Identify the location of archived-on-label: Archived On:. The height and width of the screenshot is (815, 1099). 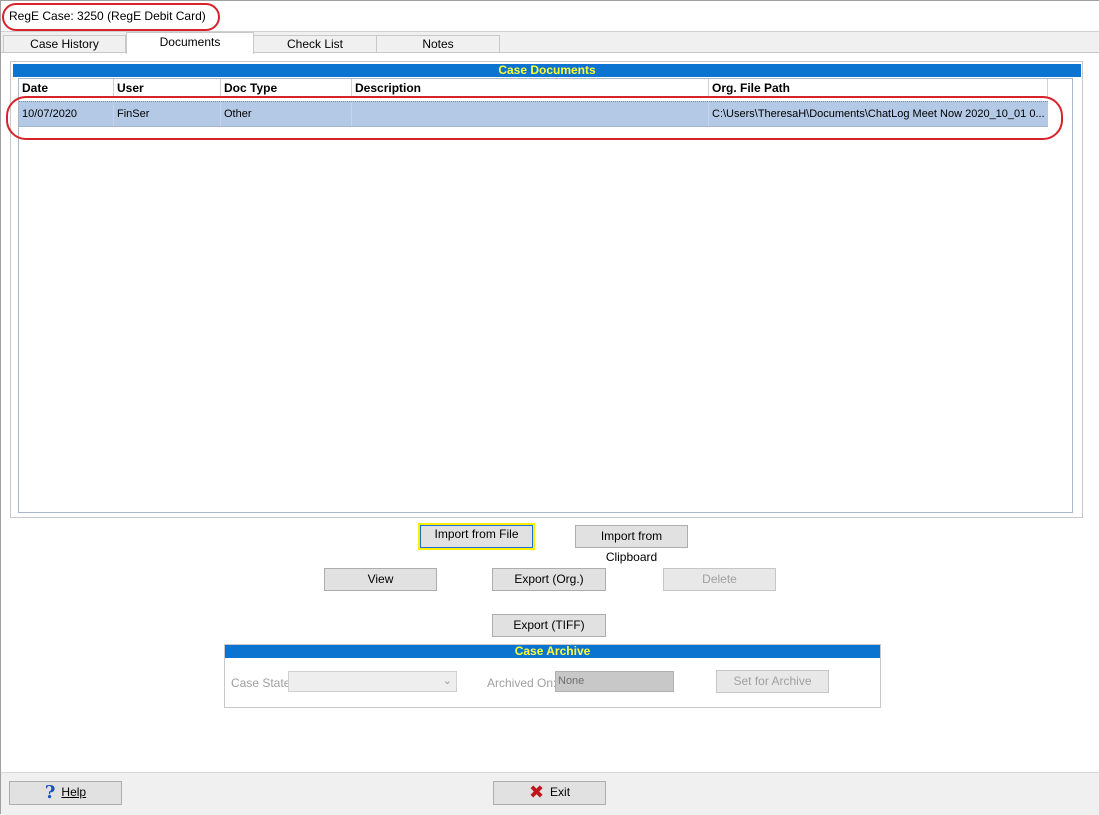
(522, 683).